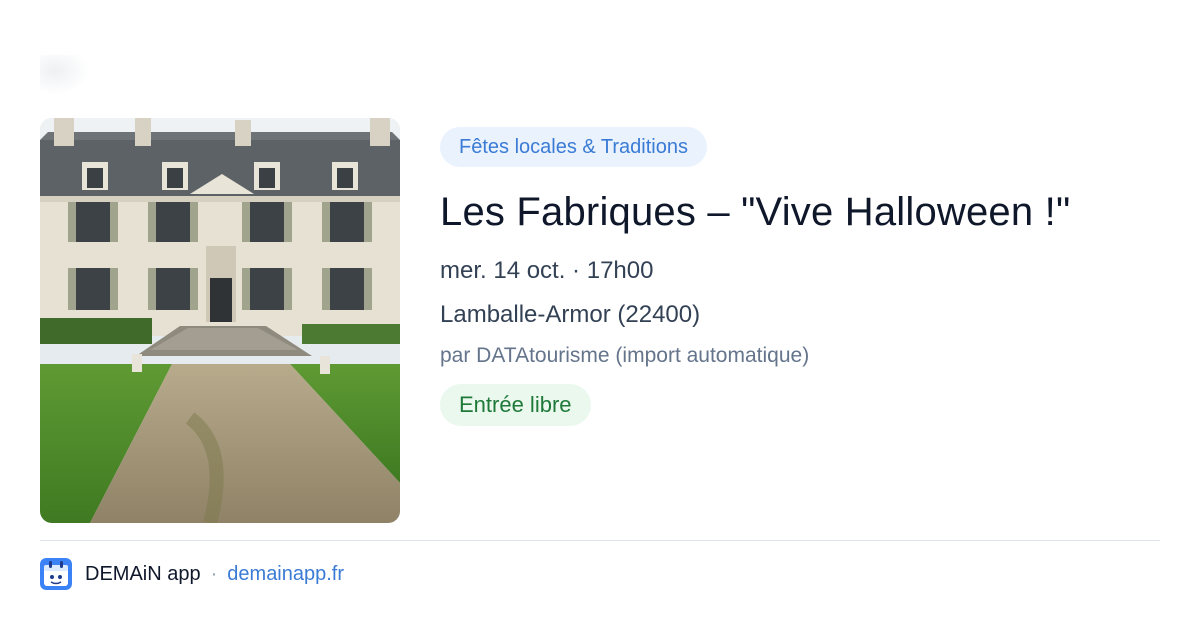 The width and height of the screenshot is (1200, 630). I want to click on event-datetime: mer. 14 oct. · 17h00, so click(547, 270).